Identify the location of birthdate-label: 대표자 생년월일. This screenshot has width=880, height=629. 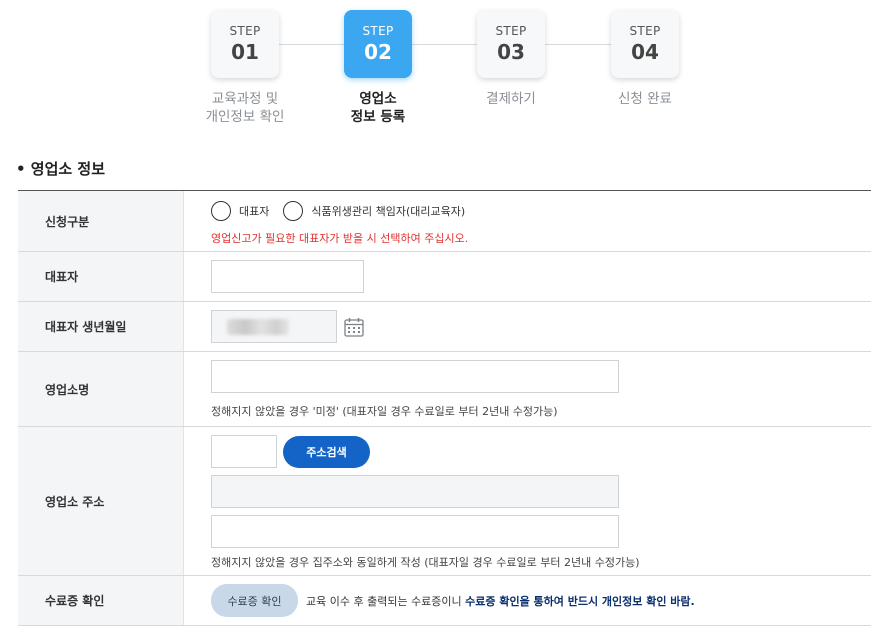
(101, 326).